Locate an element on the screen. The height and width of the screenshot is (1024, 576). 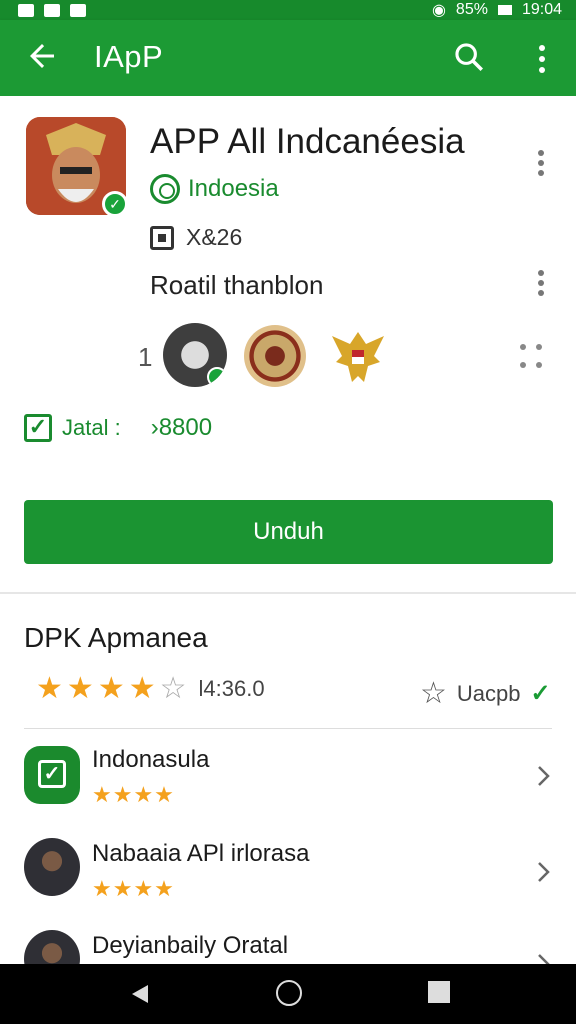
wishlist-button: ☆ Uacpb ✓ is located at coordinates (485, 693).